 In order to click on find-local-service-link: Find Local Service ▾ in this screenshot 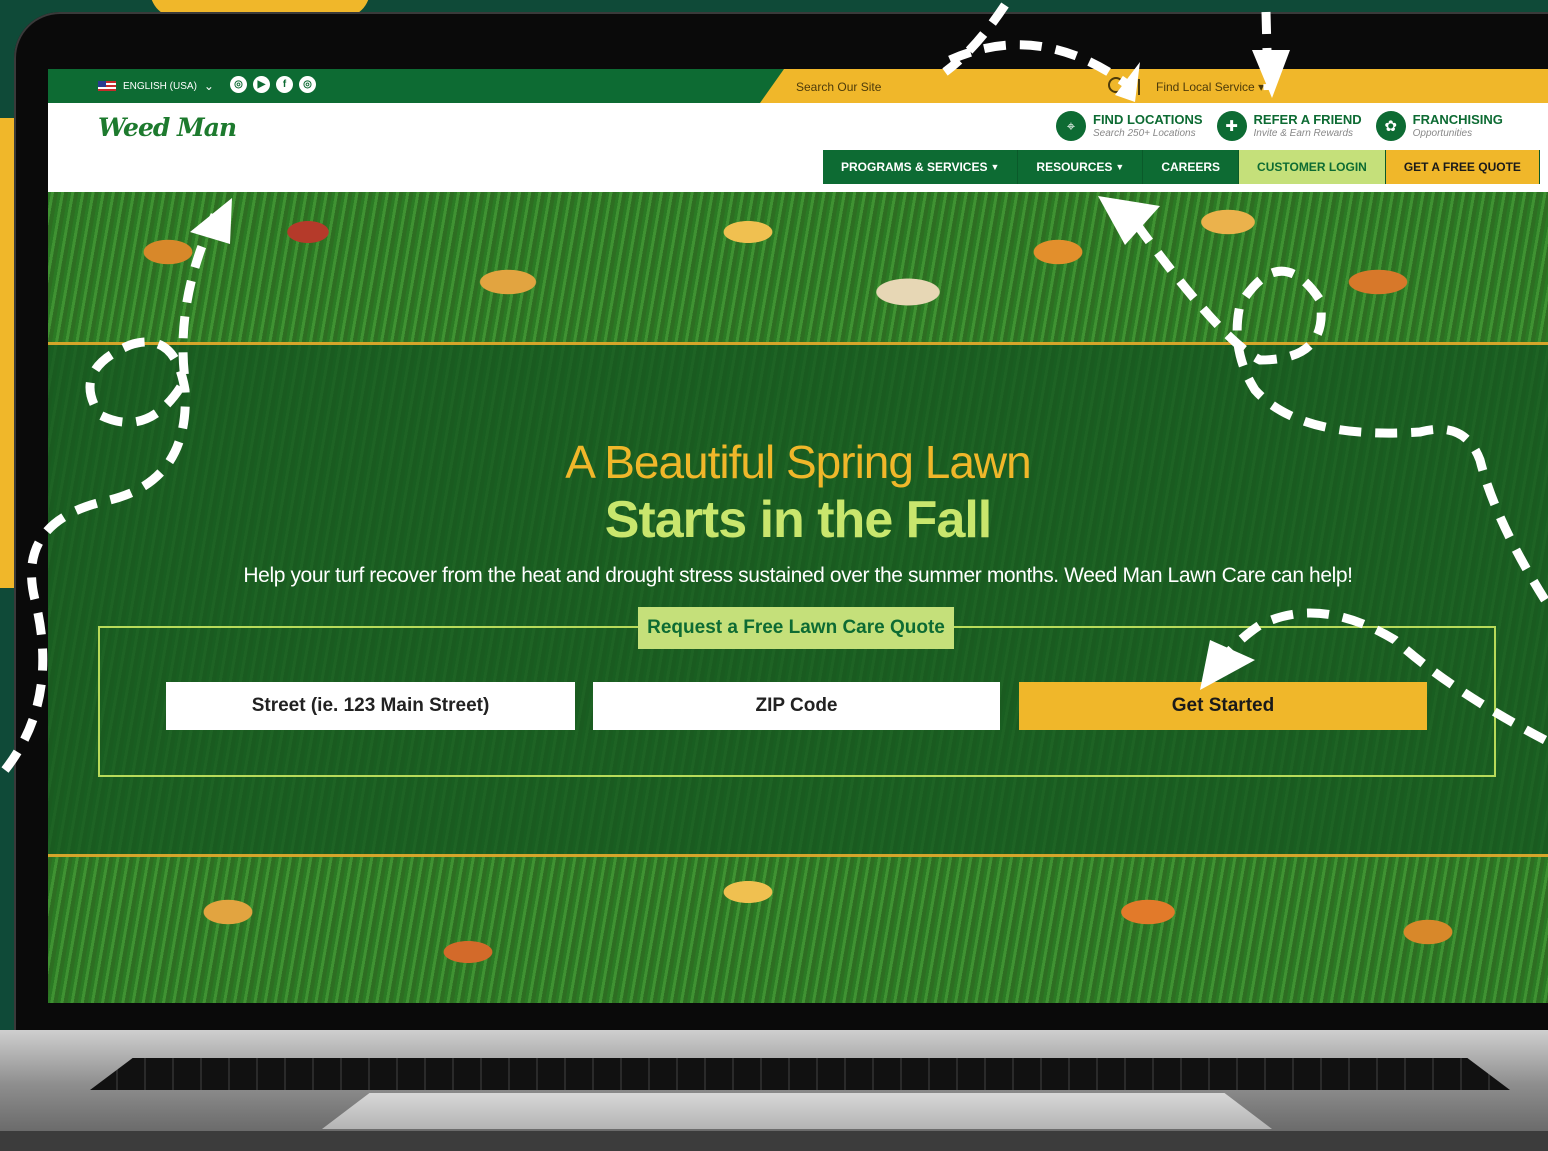, I will do `click(1210, 87)`.